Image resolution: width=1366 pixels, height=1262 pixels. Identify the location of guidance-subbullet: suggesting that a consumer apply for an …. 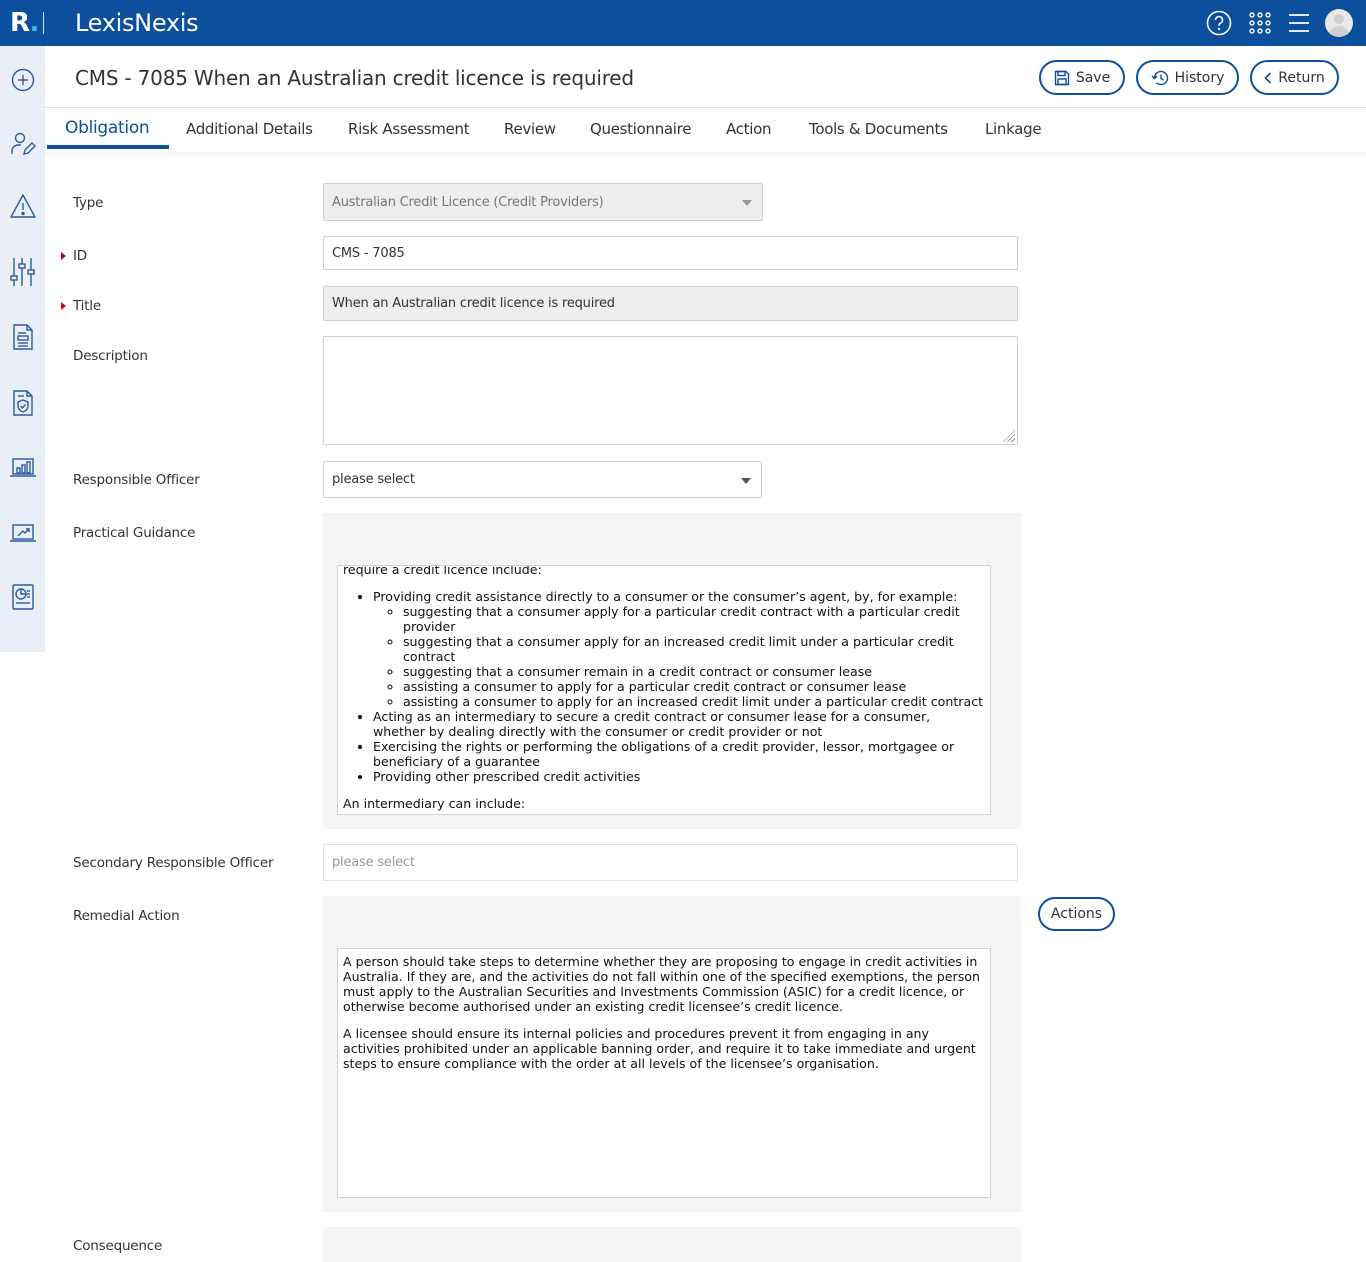
(694, 649).